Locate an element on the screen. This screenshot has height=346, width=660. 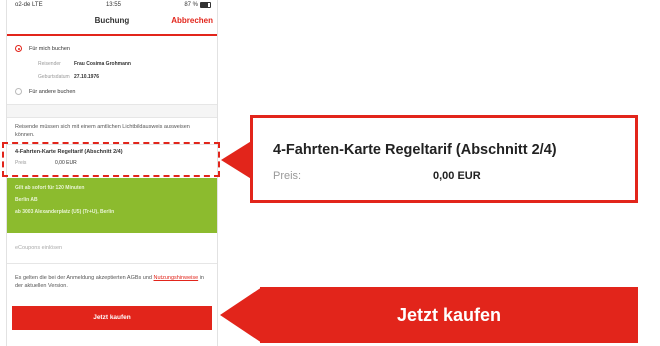
traveler-row: Reisender Frau Cosima Grohmann is located at coordinates (112, 63).